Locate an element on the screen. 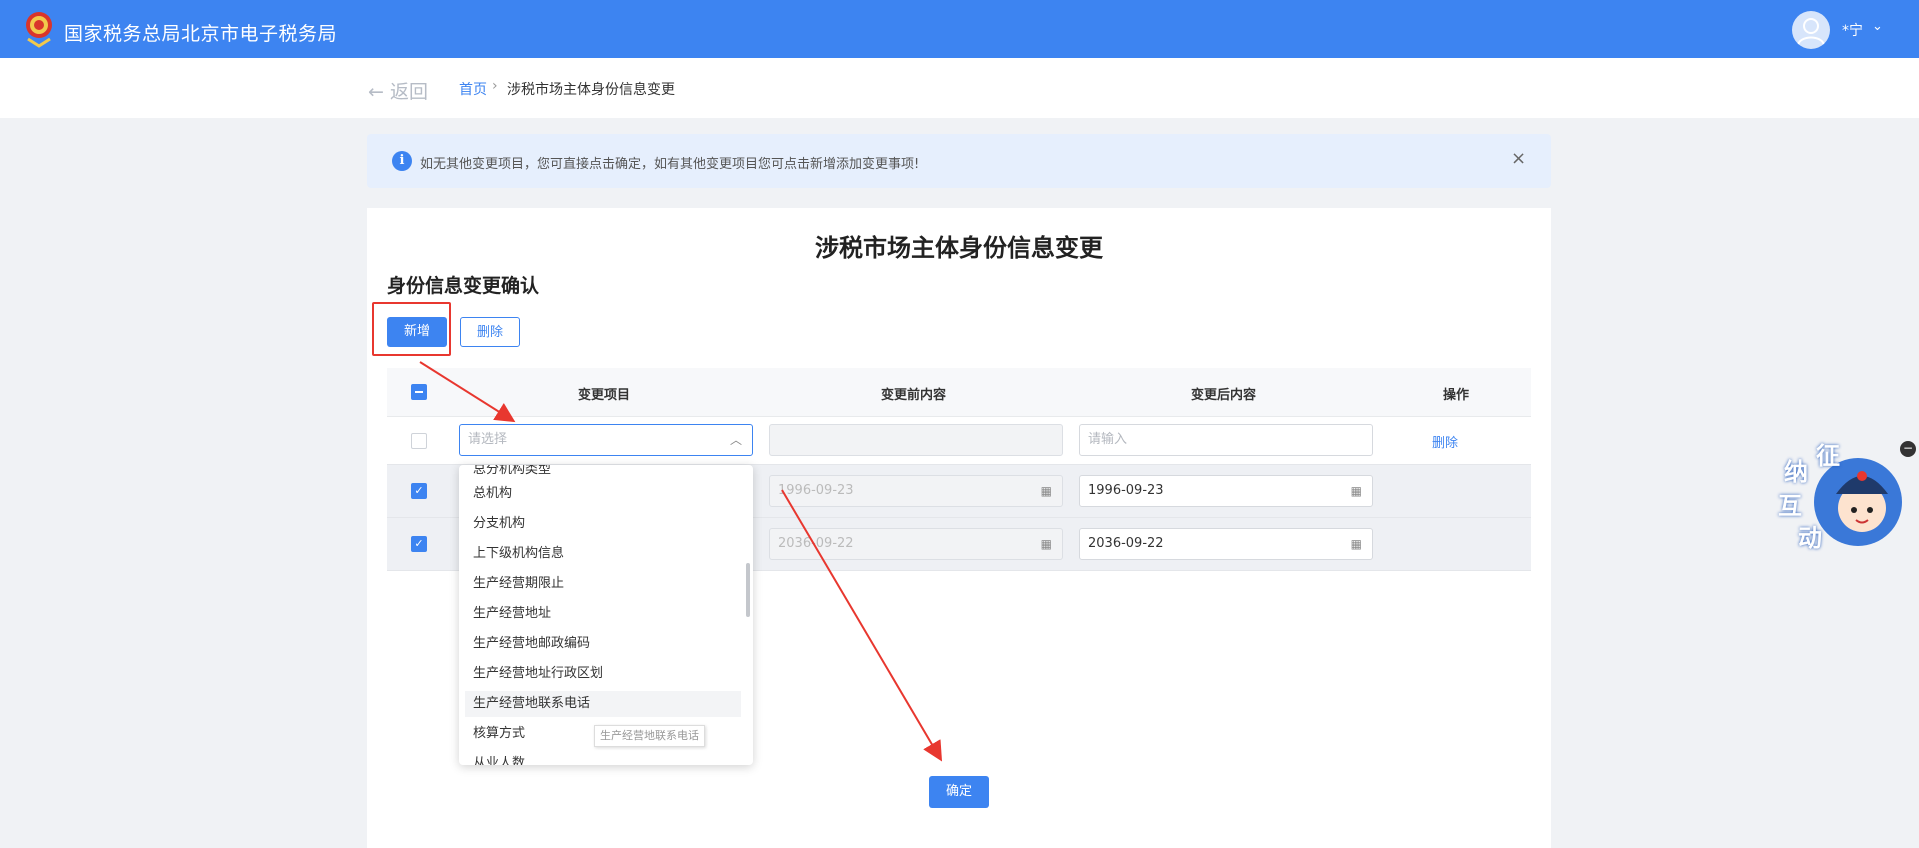 This screenshot has height=848, width=1919. user-icon is located at coordinates (1811, 32).